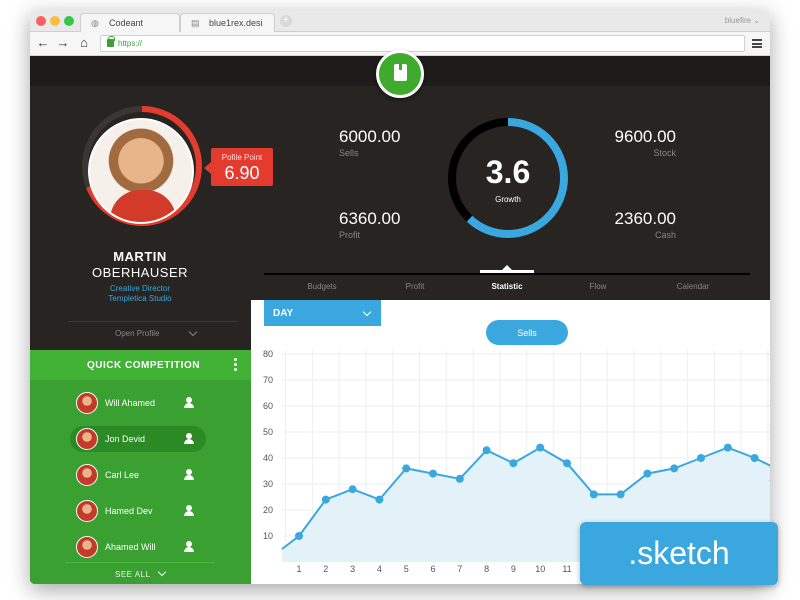  I want to click on profile-studio: Templetica Studio, so click(140, 298).